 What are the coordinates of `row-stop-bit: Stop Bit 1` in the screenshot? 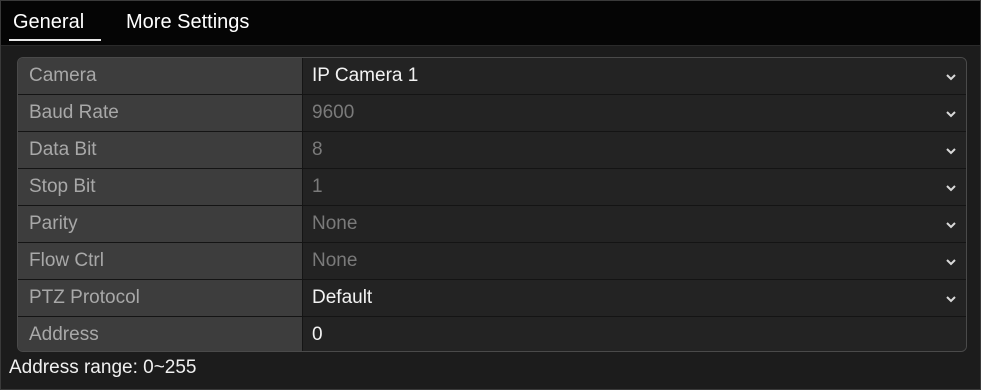 It's located at (492, 187).